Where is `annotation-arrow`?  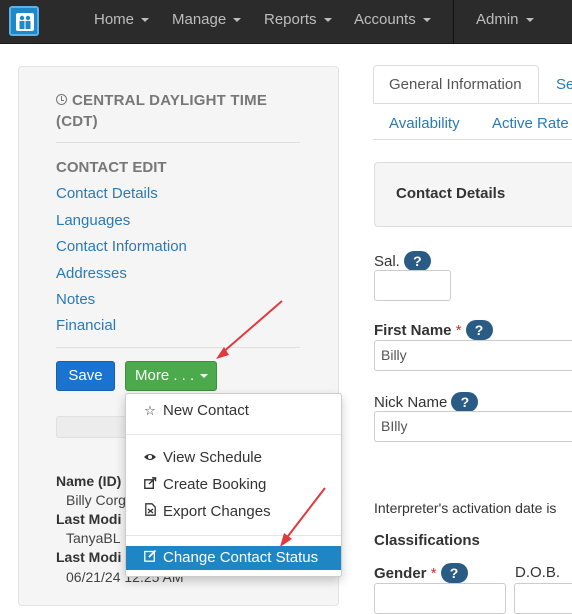
annotation-arrow is located at coordinates (273, 420).